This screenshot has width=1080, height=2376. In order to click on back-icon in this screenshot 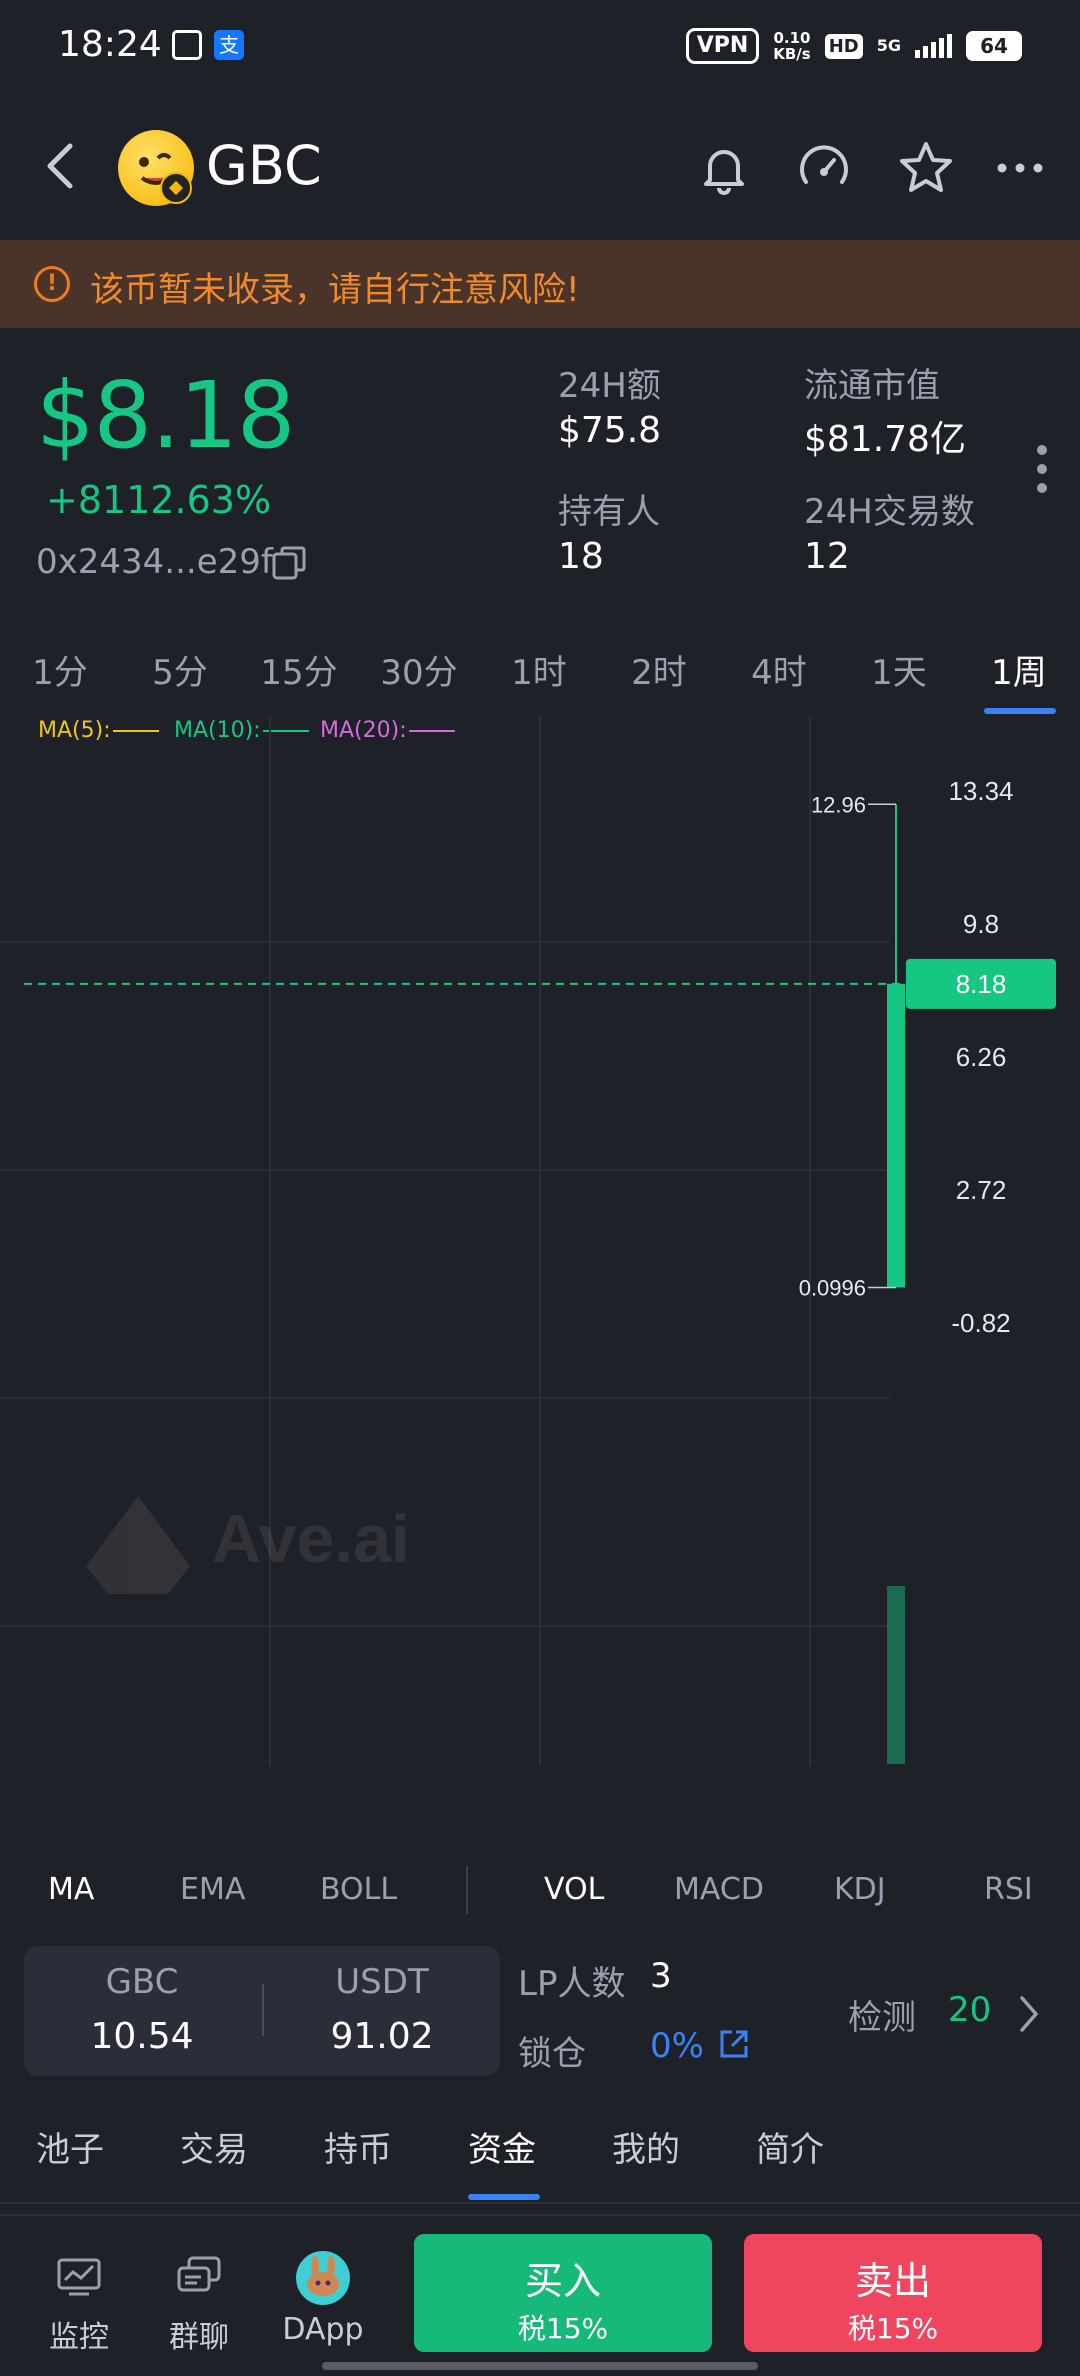, I will do `click(60, 166)`.